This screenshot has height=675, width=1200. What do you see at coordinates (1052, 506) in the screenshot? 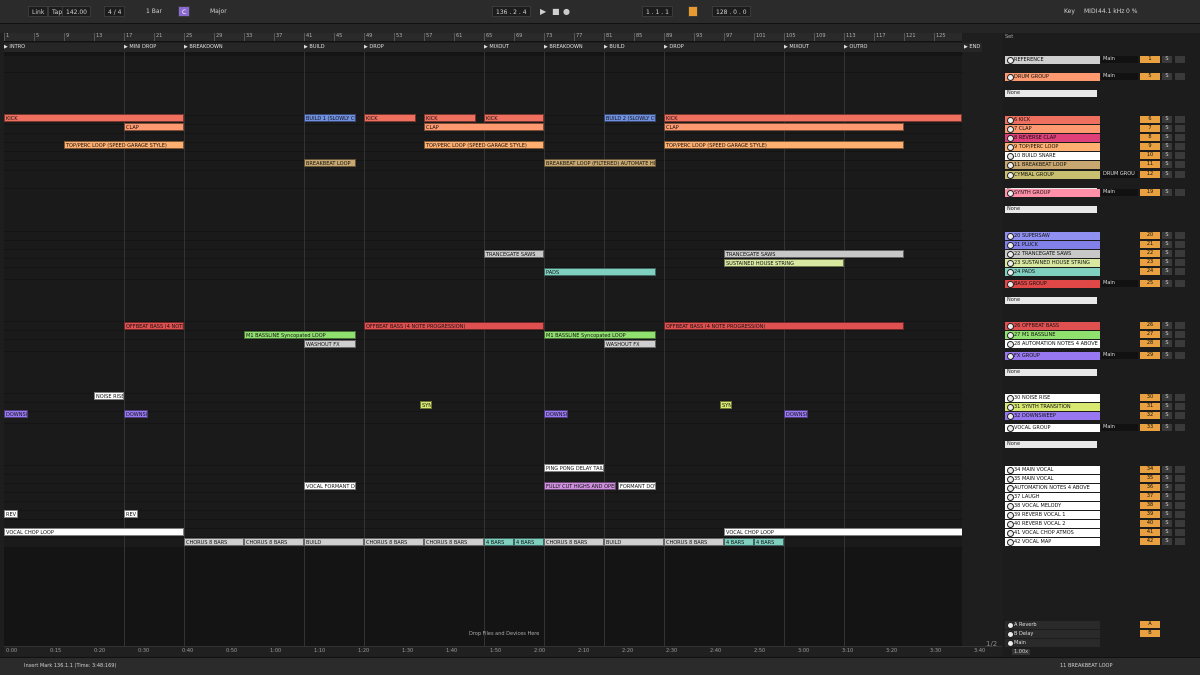
I see `track-name: 38 VOCAL MELODY` at bounding box center [1052, 506].